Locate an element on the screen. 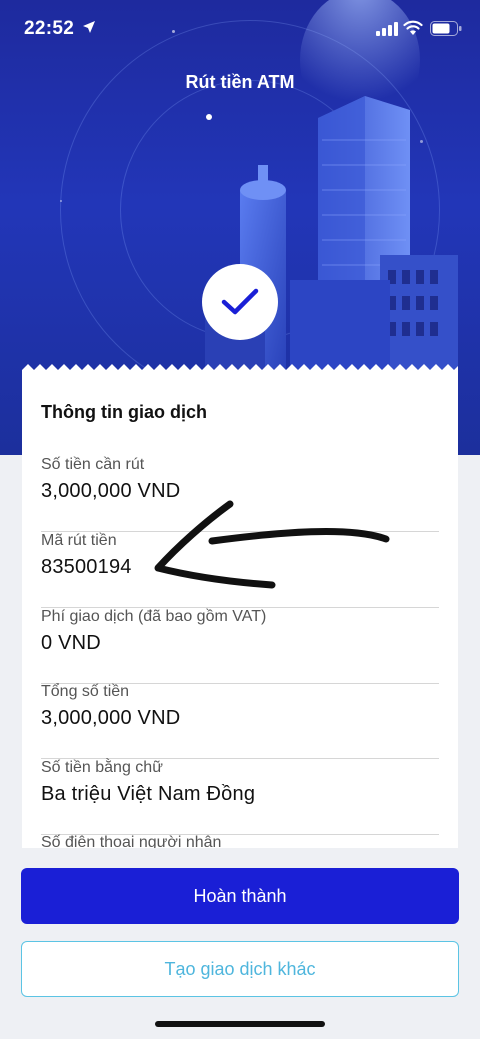 The height and width of the screenshot is (1039, 480). row-value: 0 VND is located at coordinates (71, 643).